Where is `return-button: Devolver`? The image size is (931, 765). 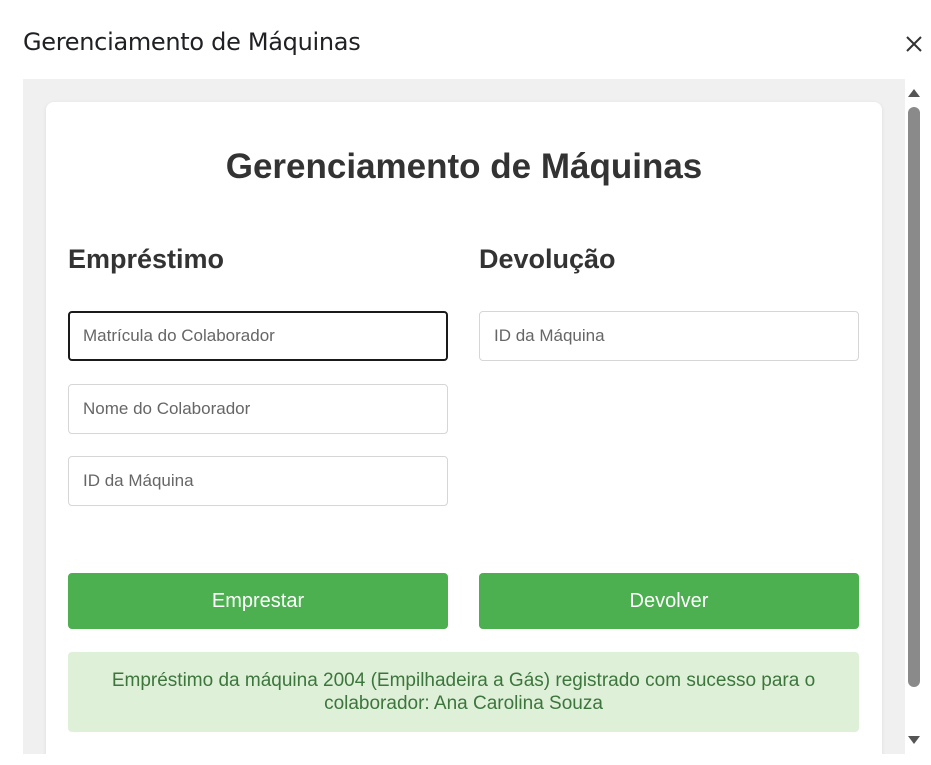
return-button: Devolver is located at coordinates (669, 601).